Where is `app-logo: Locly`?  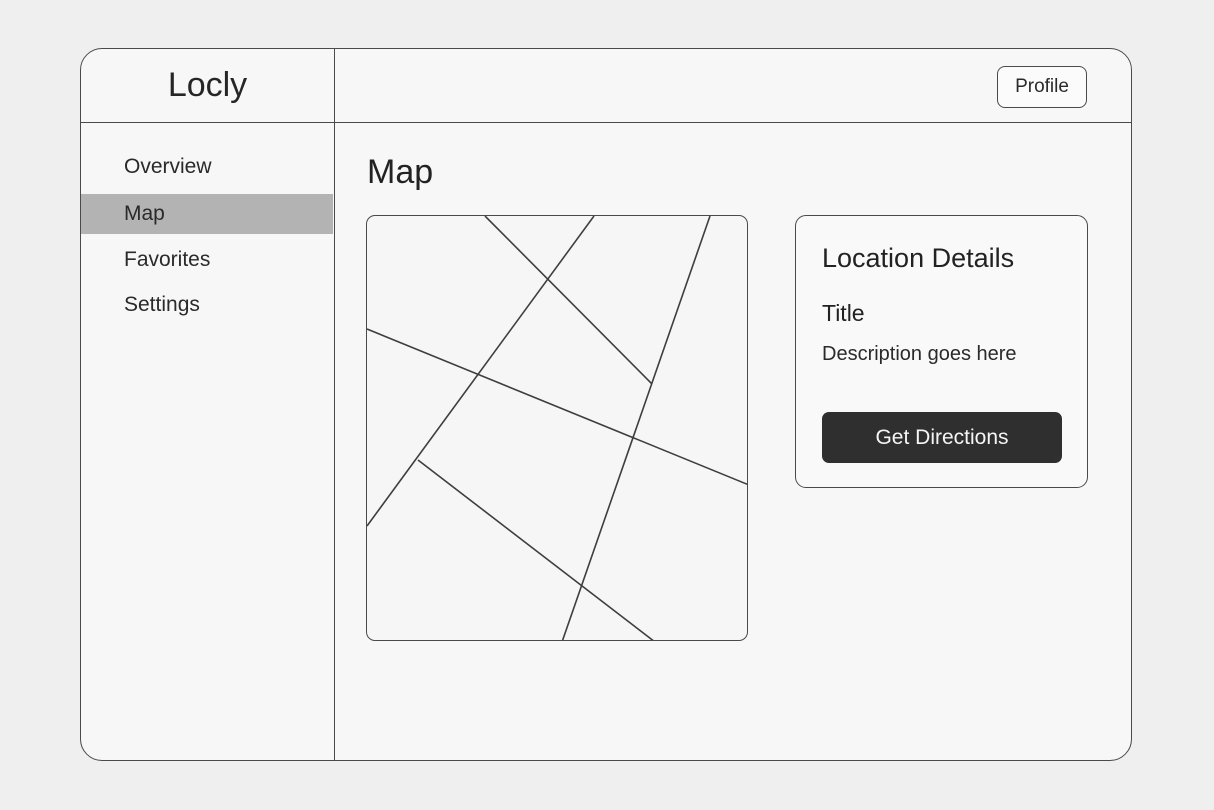
app-logo: Locly is located at coordinates (208, 86).